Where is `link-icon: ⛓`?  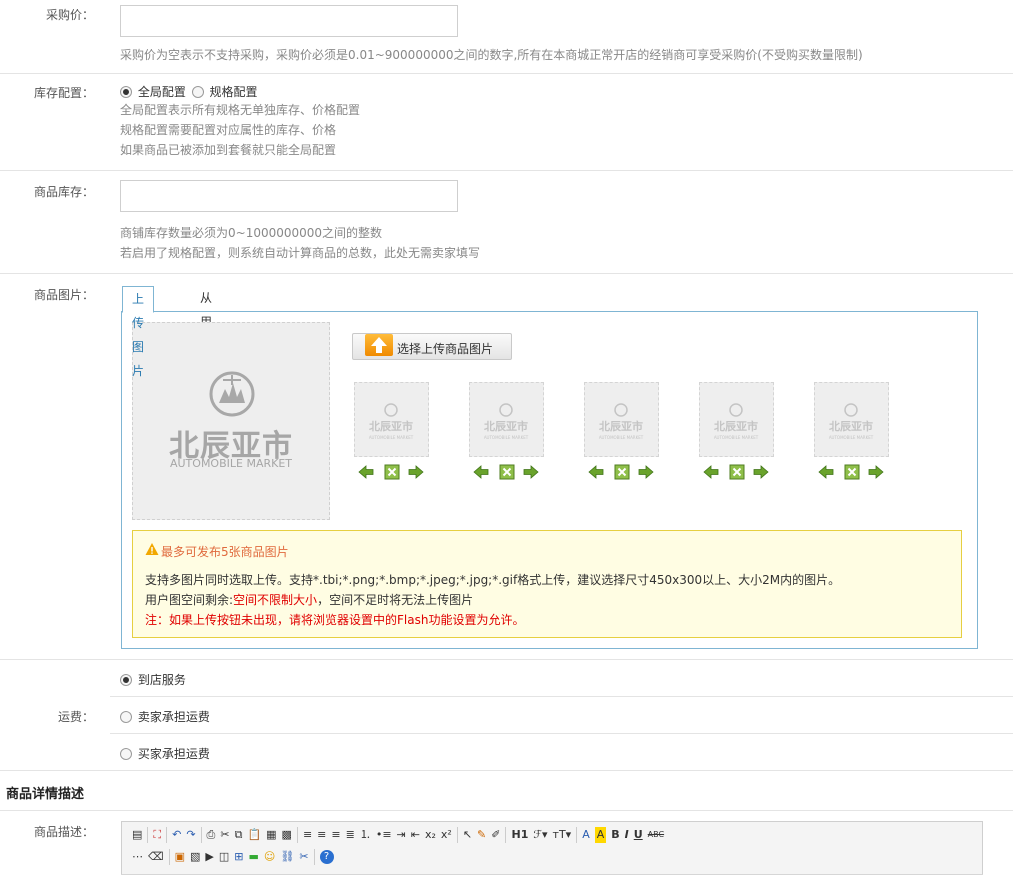
link-icon: ⛓ is located at coordinates (287, 857).